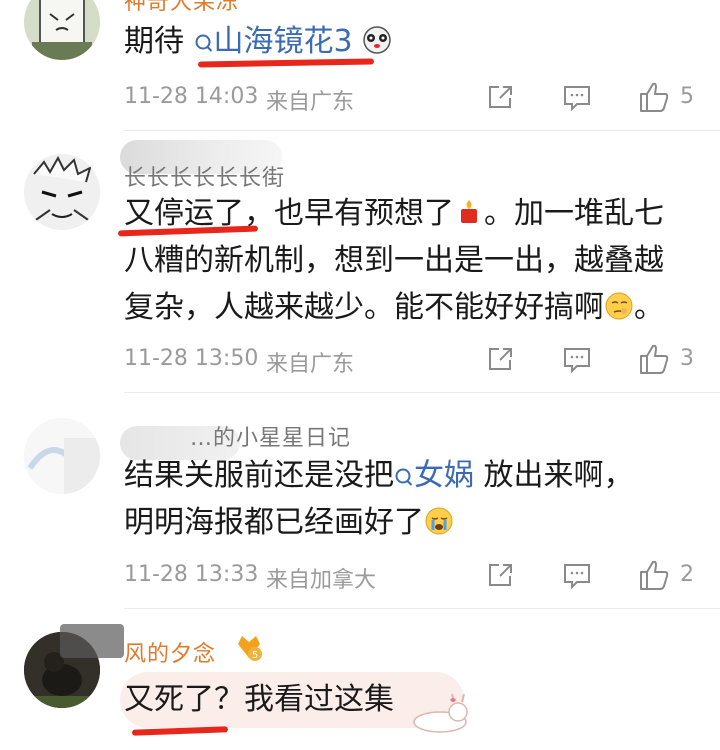 The height and width of the screenshot is (750, 720). I want to click on like-count: 3, so click(687, 358).